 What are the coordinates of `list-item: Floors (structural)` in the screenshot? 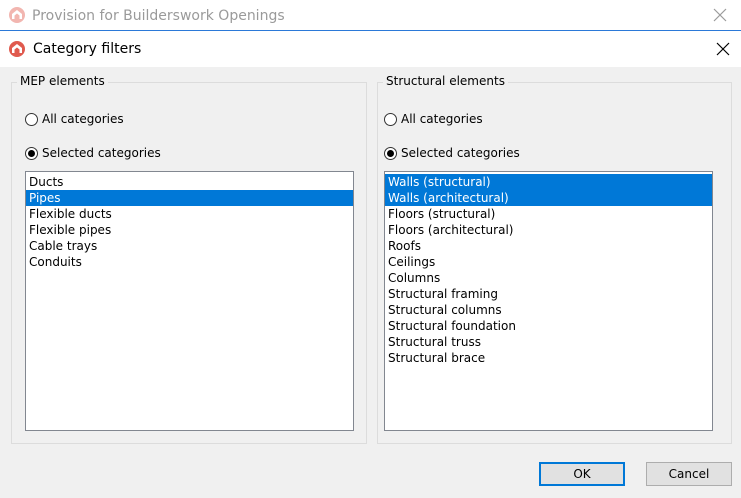 It's located at (548, 214).